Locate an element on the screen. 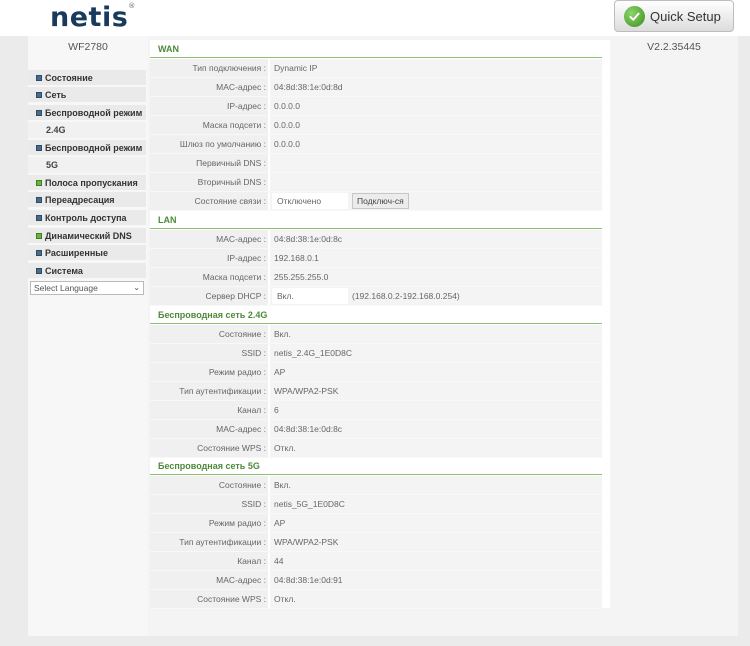 Image resolution: width=750 pixels, height=646 pixels. sidebar-item-advanced: Расширенные is located at coordinates (87, 253).